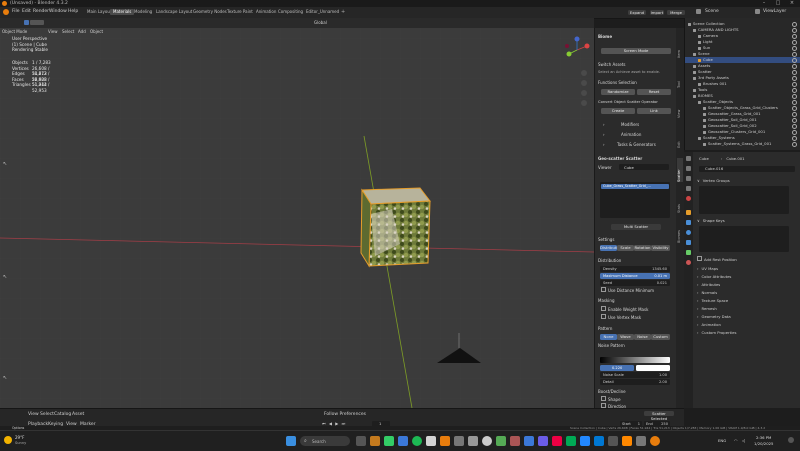 This screenshot has width=800, height=451. Describe the element at coordinates (688, 158) in the screenshot. I see `tool-props-icon` at that location.